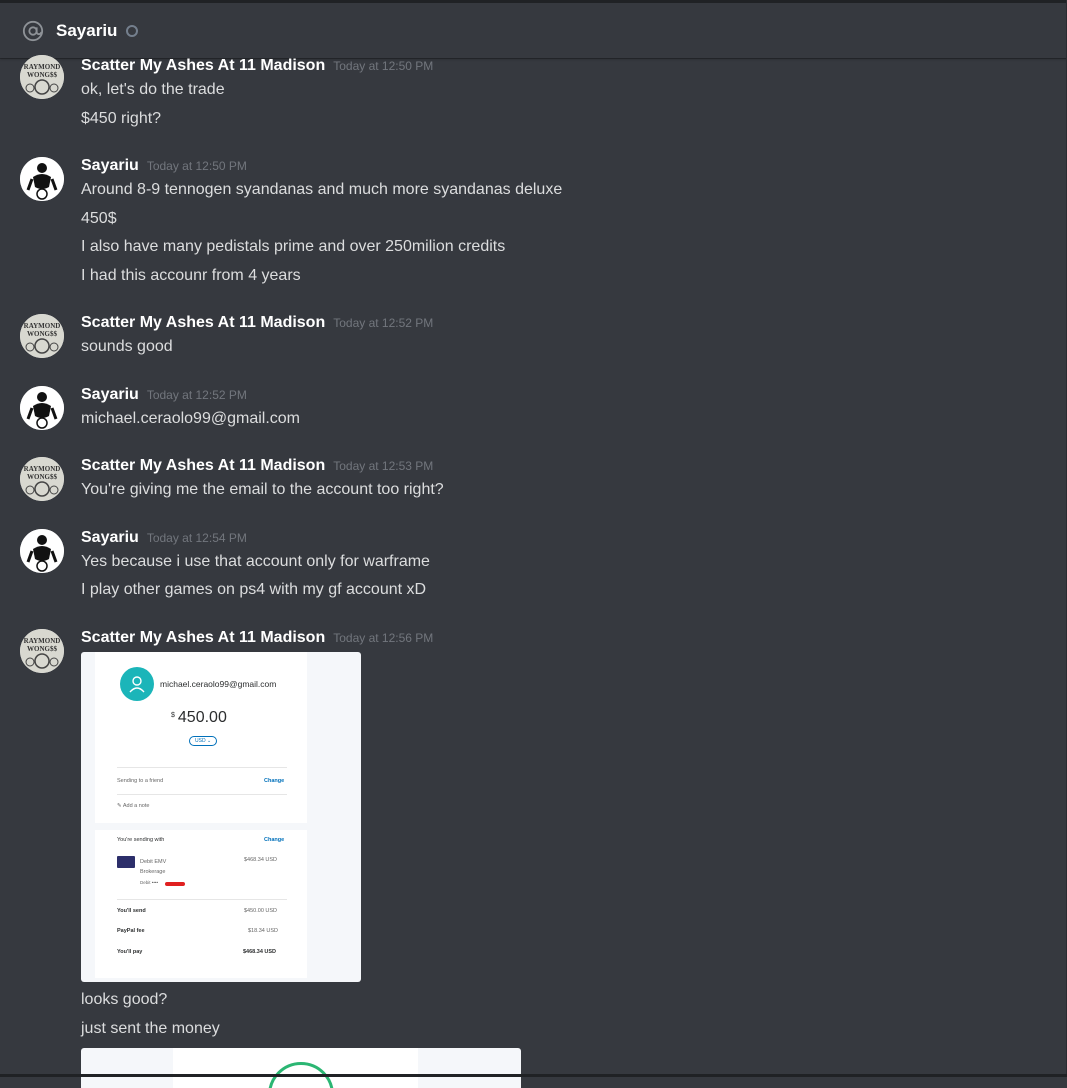  I want to click on sending-to-label: Sending to a friend, so click(140, 781).